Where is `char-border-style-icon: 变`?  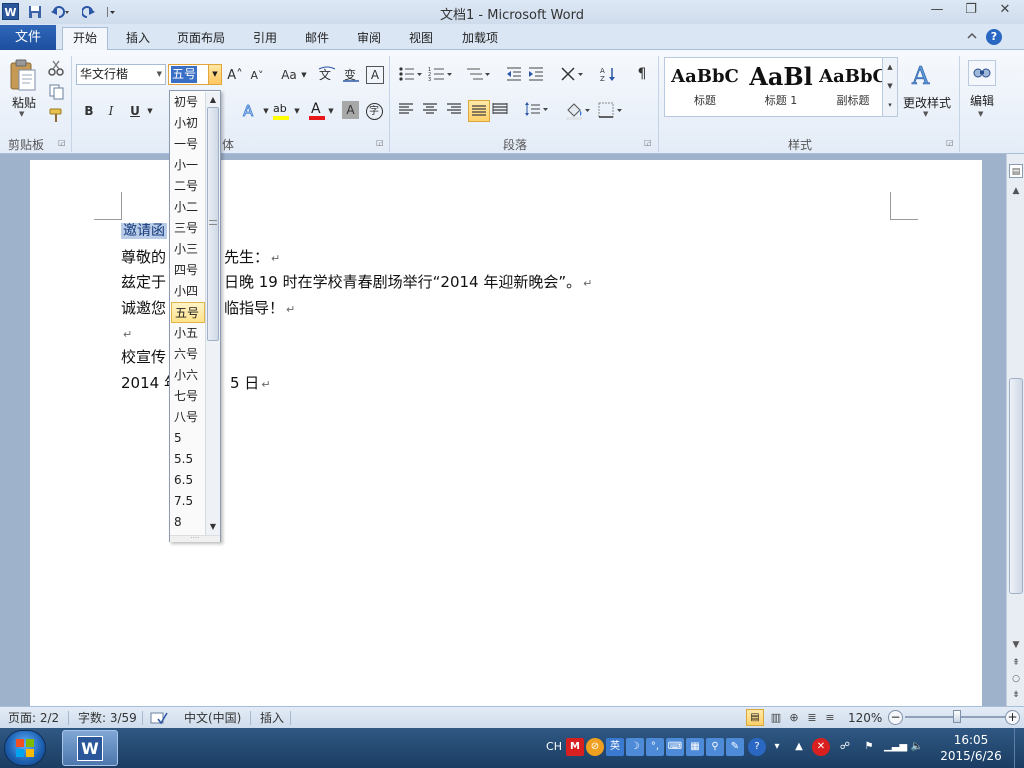 char-border-style-icon: 变 is located at coordinates (352, 75).